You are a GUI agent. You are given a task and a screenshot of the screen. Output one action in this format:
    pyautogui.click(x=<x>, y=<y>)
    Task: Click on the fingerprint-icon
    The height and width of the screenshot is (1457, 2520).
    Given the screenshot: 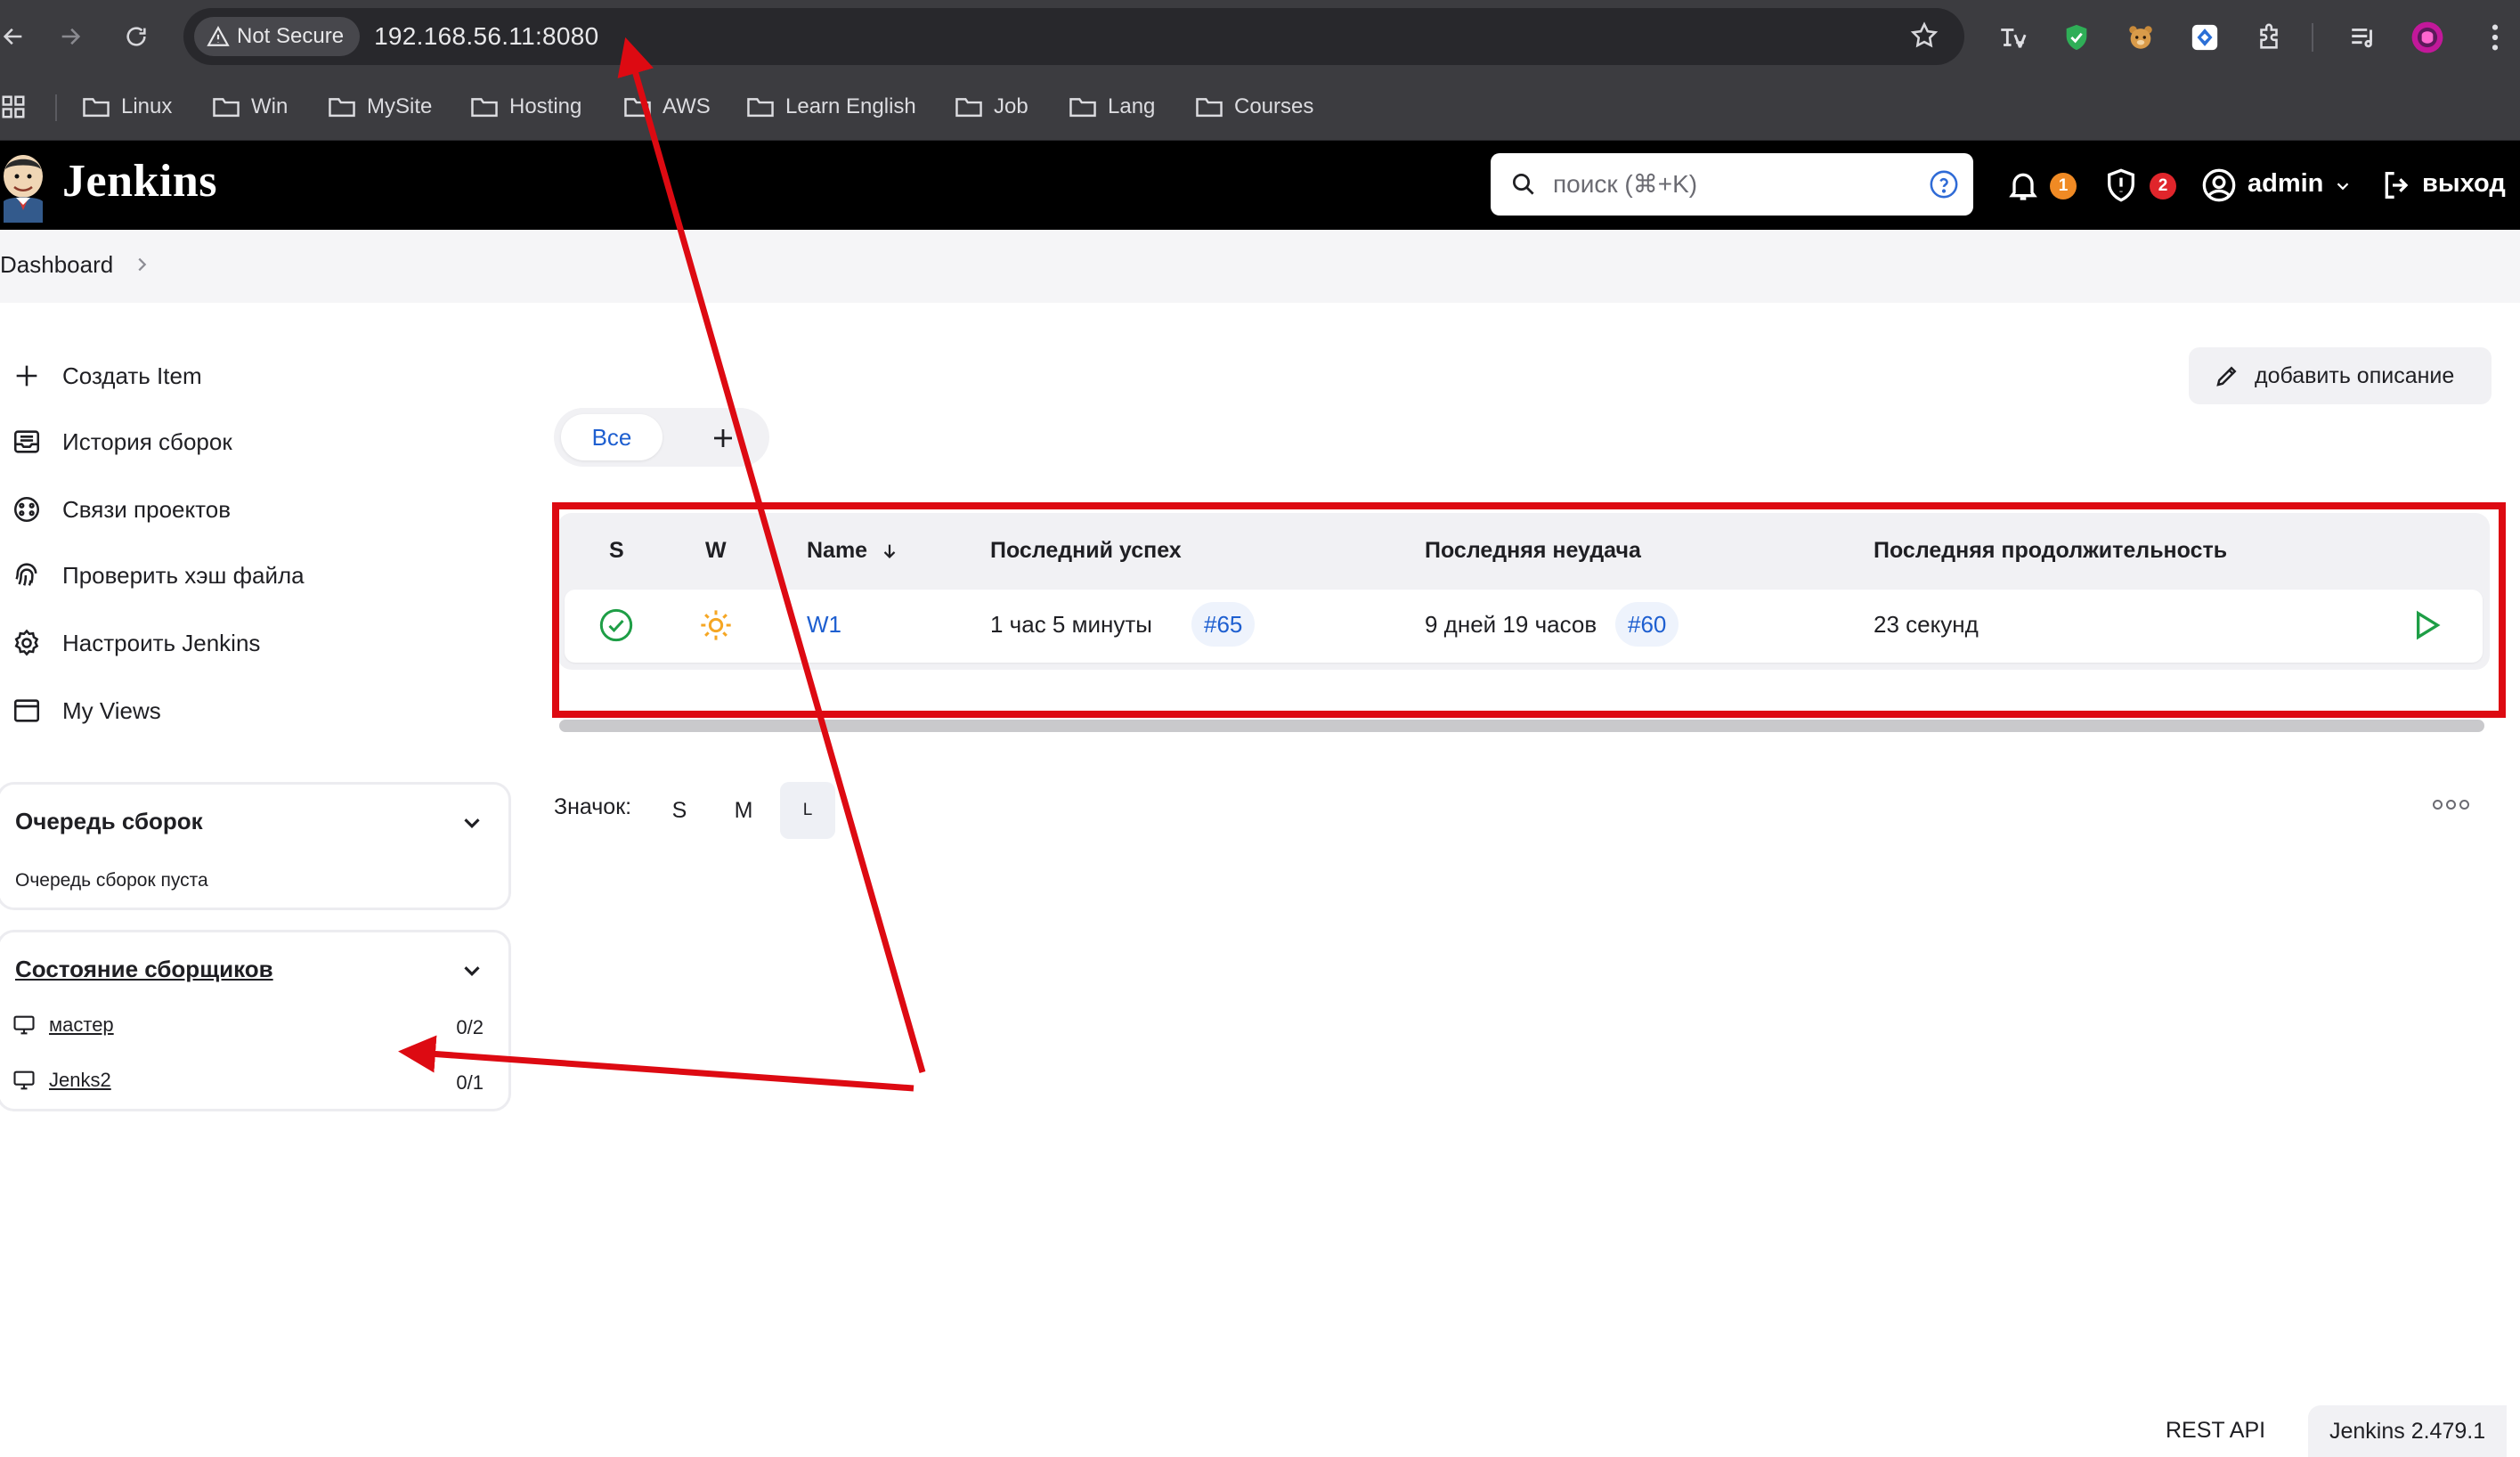 What is the action you would take?
    pyautogui.click(x=27, y=575)
    